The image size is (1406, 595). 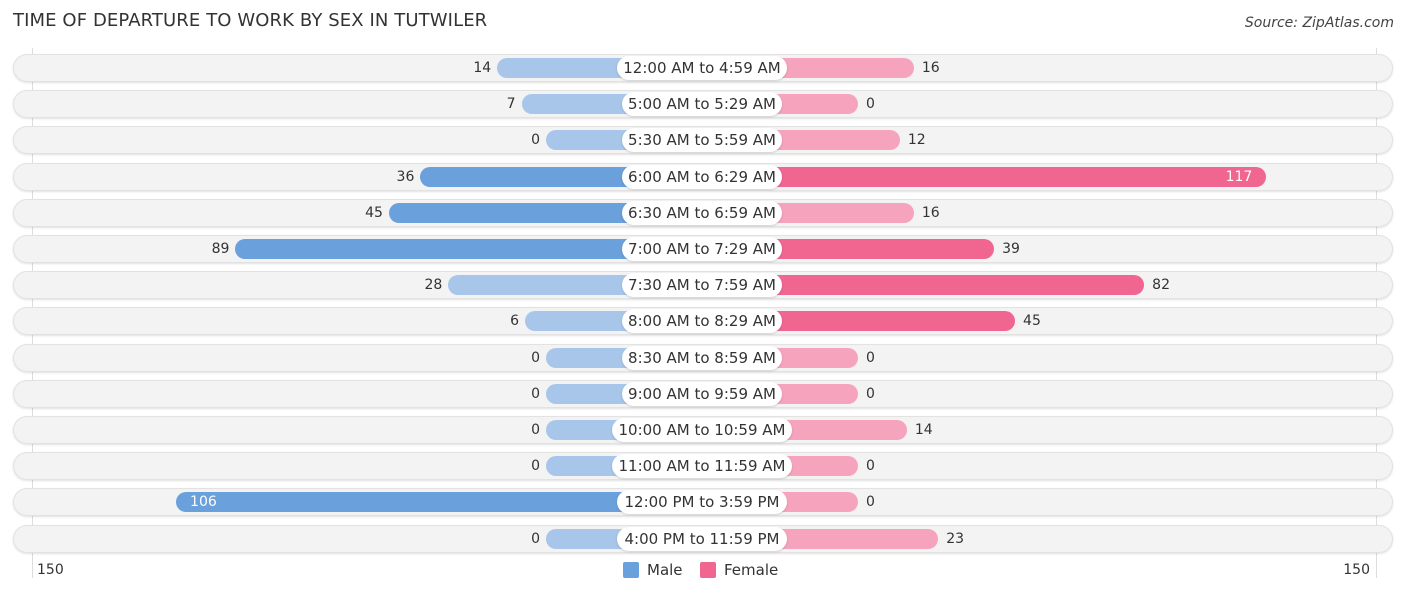 I want to click on value-label-male: 45, so click(x=374, y=212).